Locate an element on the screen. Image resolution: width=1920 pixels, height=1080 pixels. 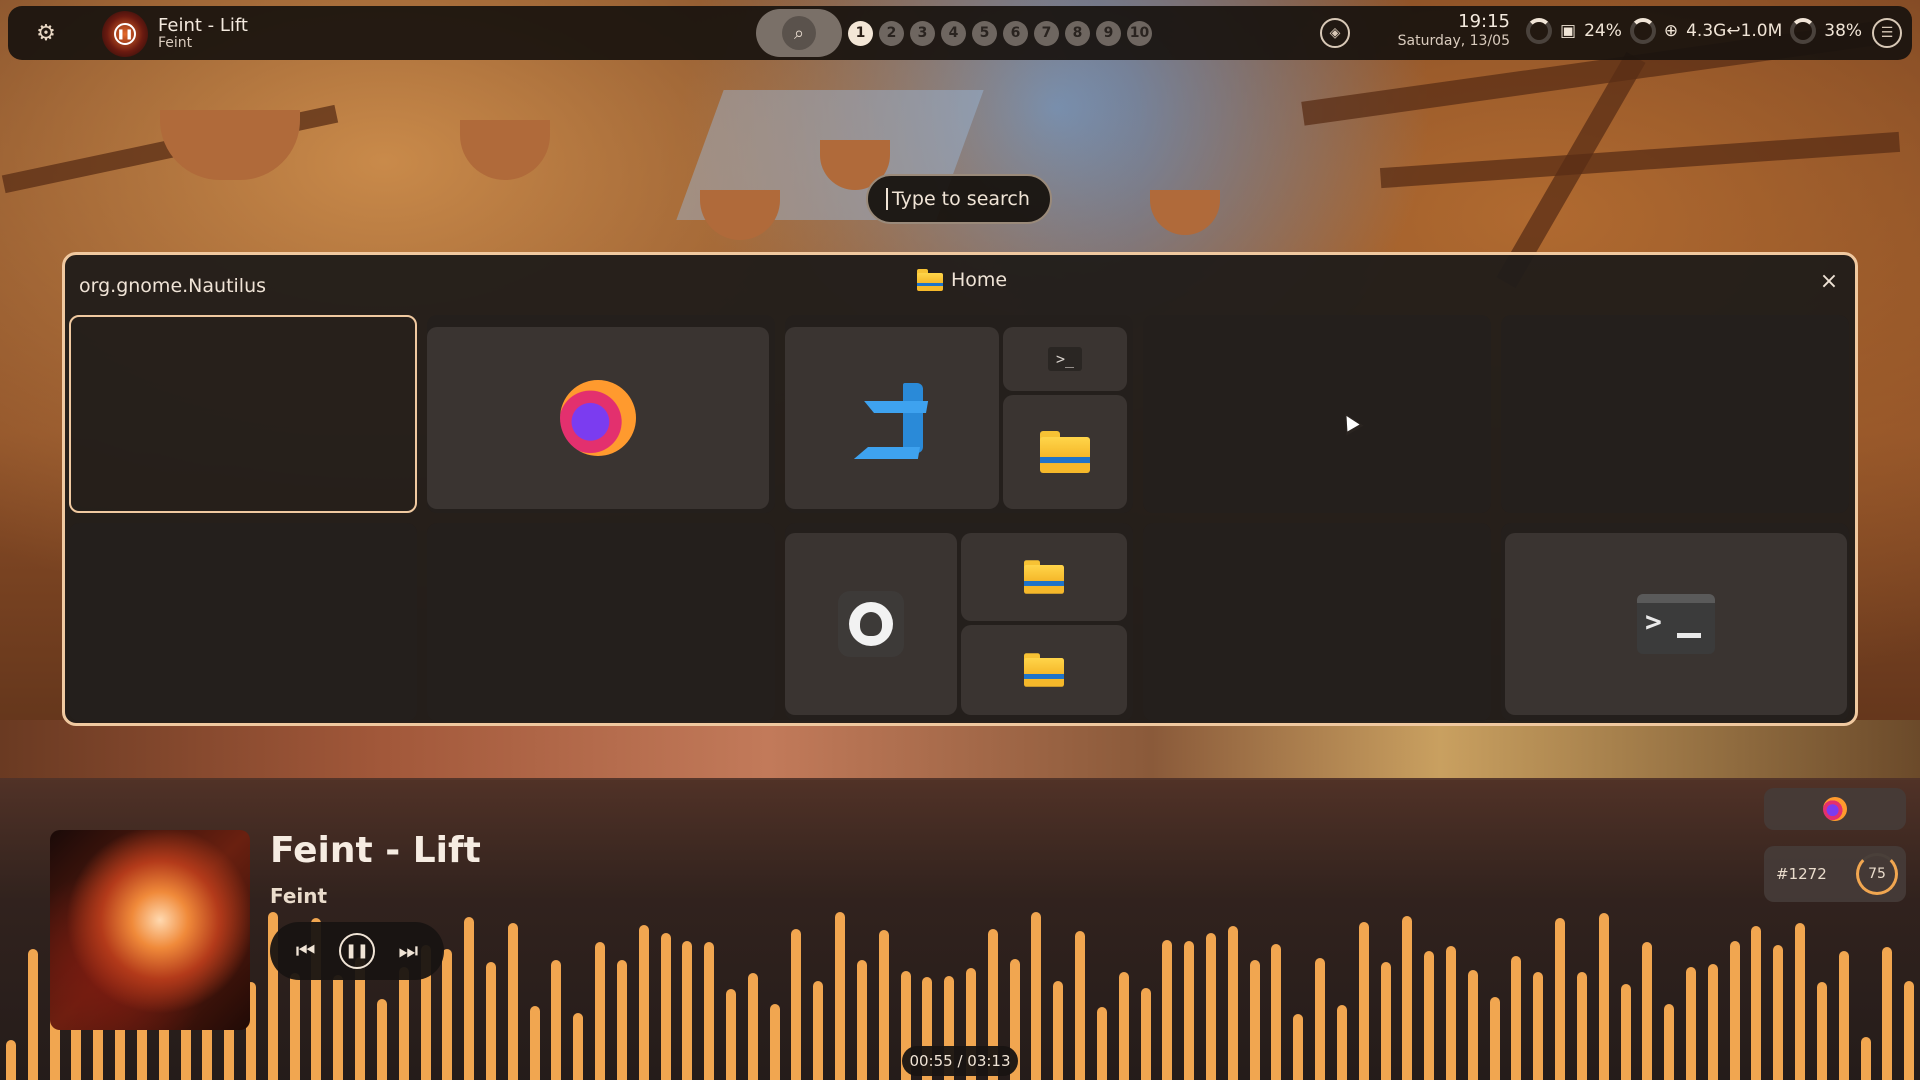
github-window is located at coordinates (871, 624).